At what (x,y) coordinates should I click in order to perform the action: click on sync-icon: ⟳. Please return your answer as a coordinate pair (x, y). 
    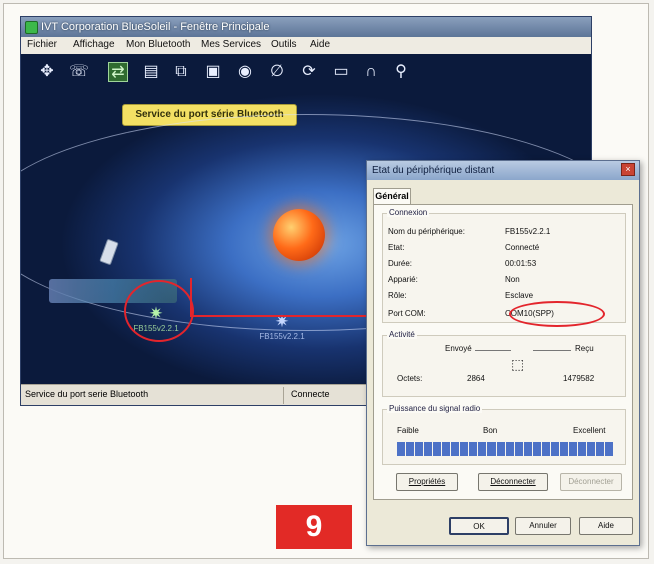
    Looking at the image, I should click on (309, 72).